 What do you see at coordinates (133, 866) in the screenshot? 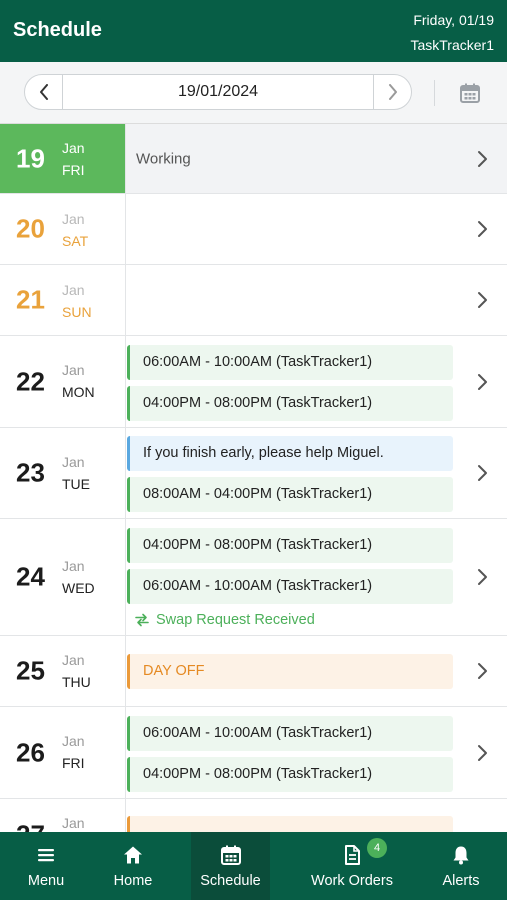
I see `tab-home: Home` at bounding box center [133, 866].